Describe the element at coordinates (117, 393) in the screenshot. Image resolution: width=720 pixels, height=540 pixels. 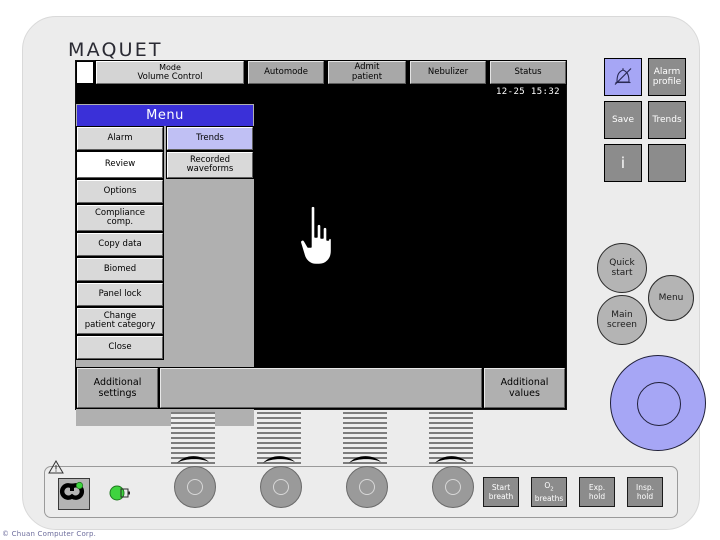
I see `tab-additional-settings-label2: settings` at that location.